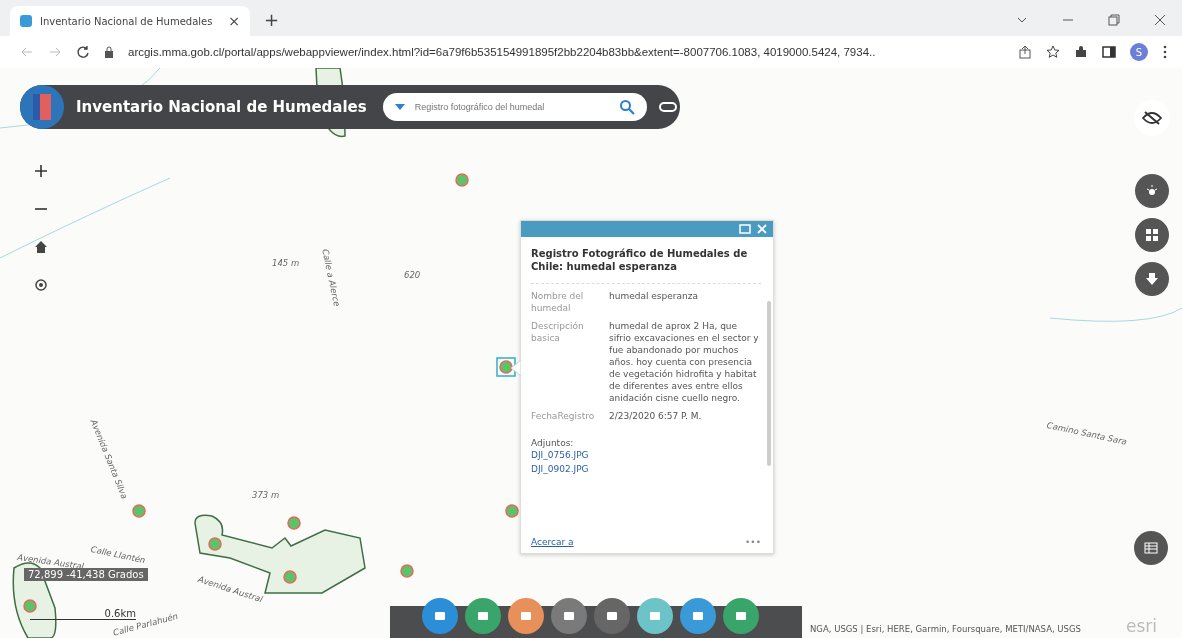  I want to click on esri-logo: esri, so click(1142, 626).